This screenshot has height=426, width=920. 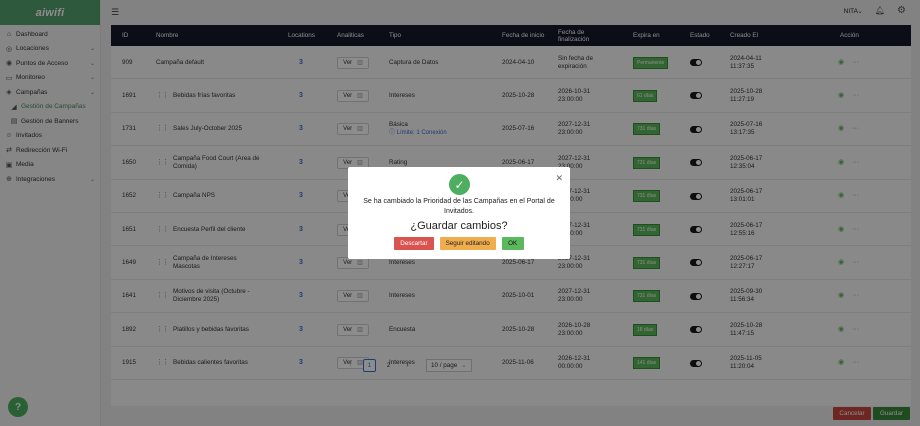 I want to click on discard-button: Descartar, so click(x=414, y=243).